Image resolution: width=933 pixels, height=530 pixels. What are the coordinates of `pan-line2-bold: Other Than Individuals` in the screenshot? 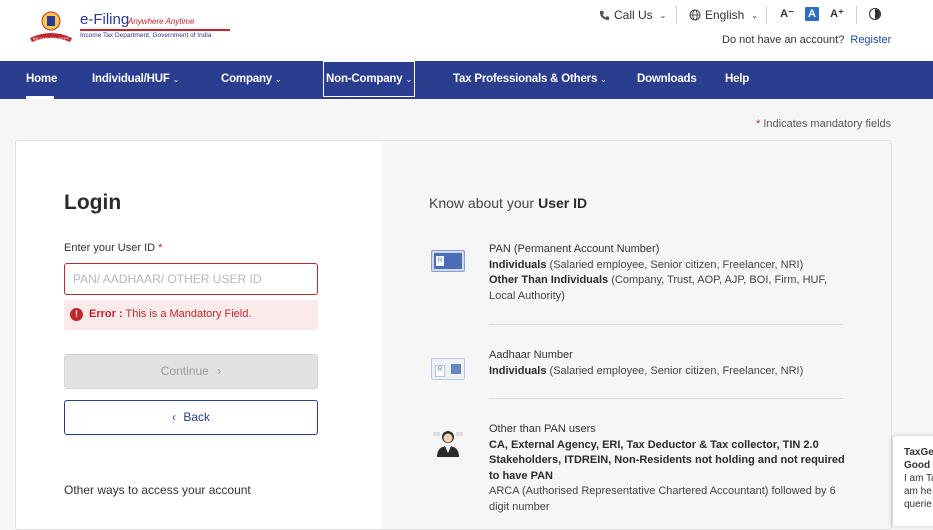 It's located at (549, 280).